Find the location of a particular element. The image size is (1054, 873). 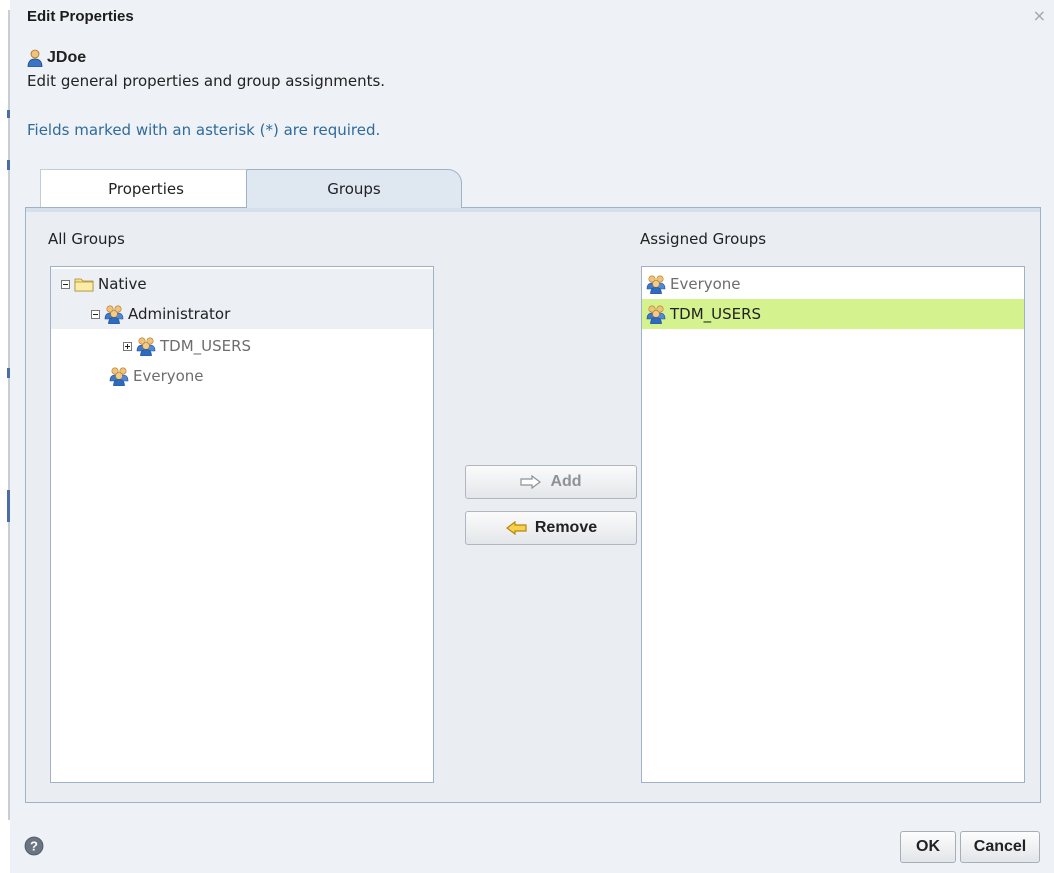

tree-node-label: Administrator is located at coordinates (179, 314).